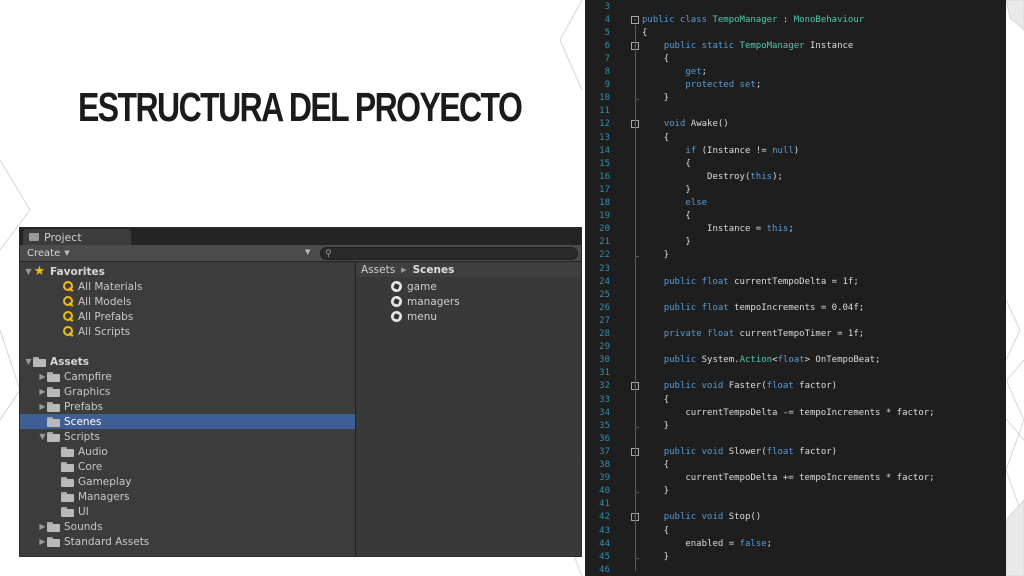  Describe the element at coordinates (449, 253) in the screenshot. I see `search-input: ⚲` at that location.